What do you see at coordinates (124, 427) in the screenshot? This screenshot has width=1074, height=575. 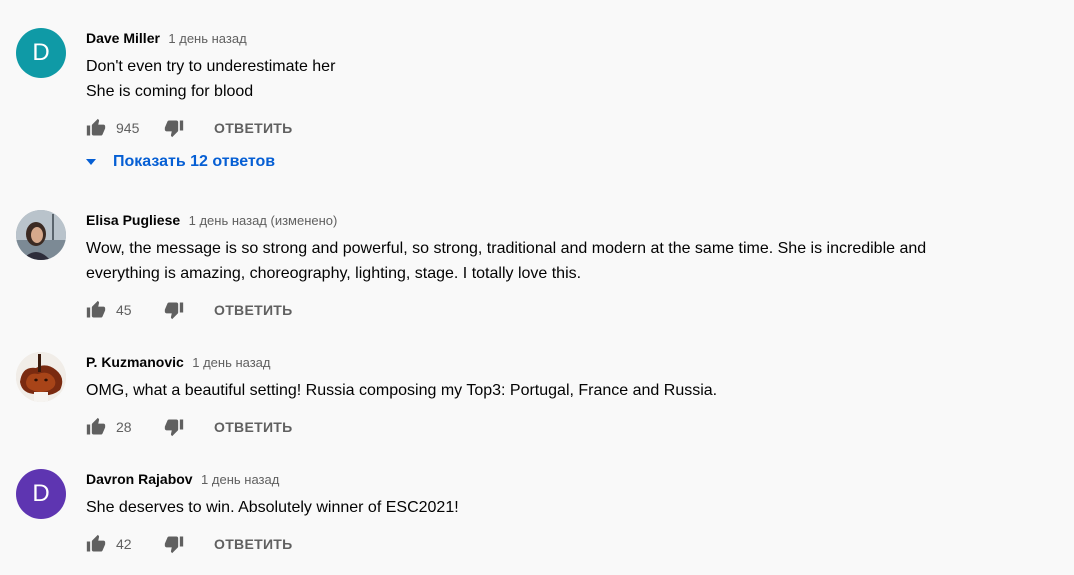 I see `like-count: 28` at bounding box center [124, 427].